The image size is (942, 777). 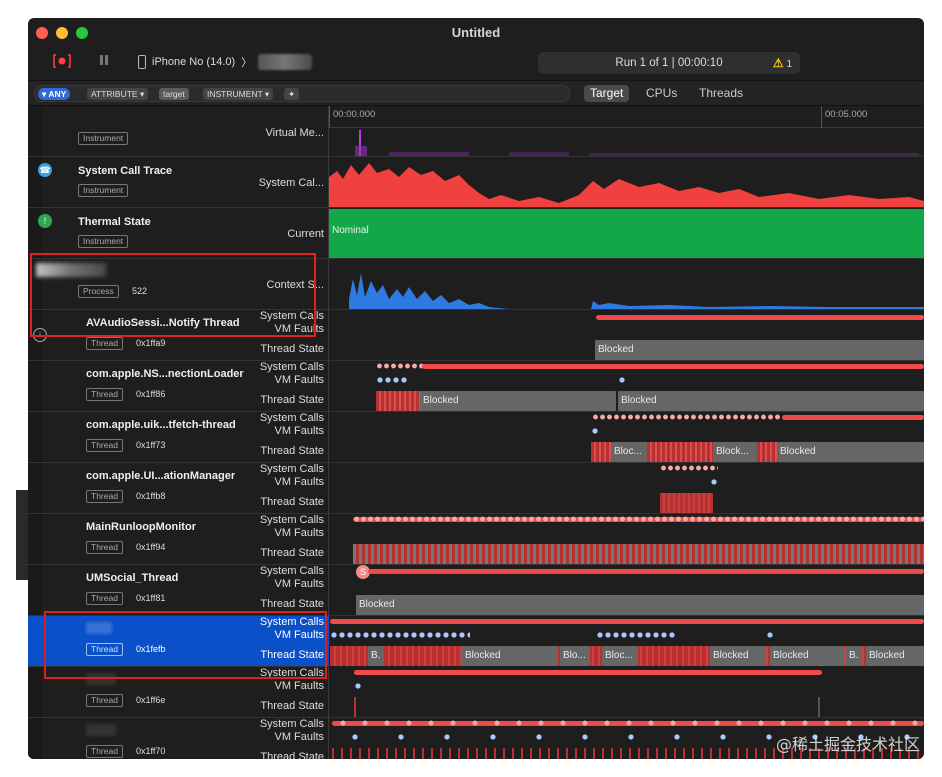 I want to click on any-token: ▾ ANY, so click(x=54, y=94).